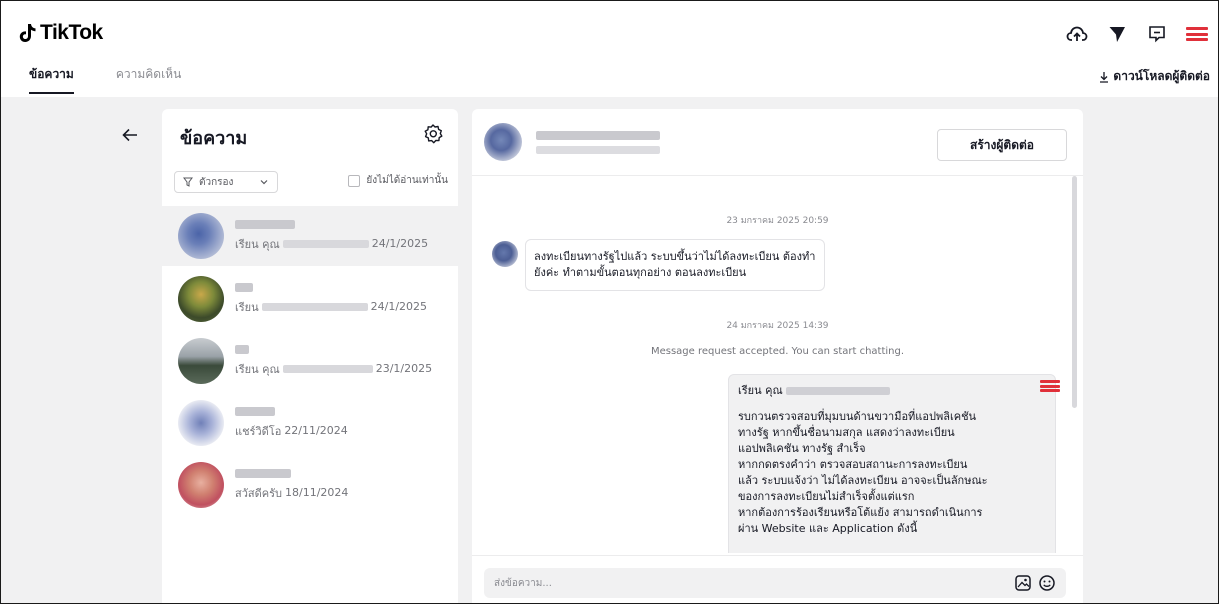  What do you see at coordinates (258, 431) in the screenshot?
I see `conversation-preview: แชร์วิดีโอ` at bounding box center [258, 431].